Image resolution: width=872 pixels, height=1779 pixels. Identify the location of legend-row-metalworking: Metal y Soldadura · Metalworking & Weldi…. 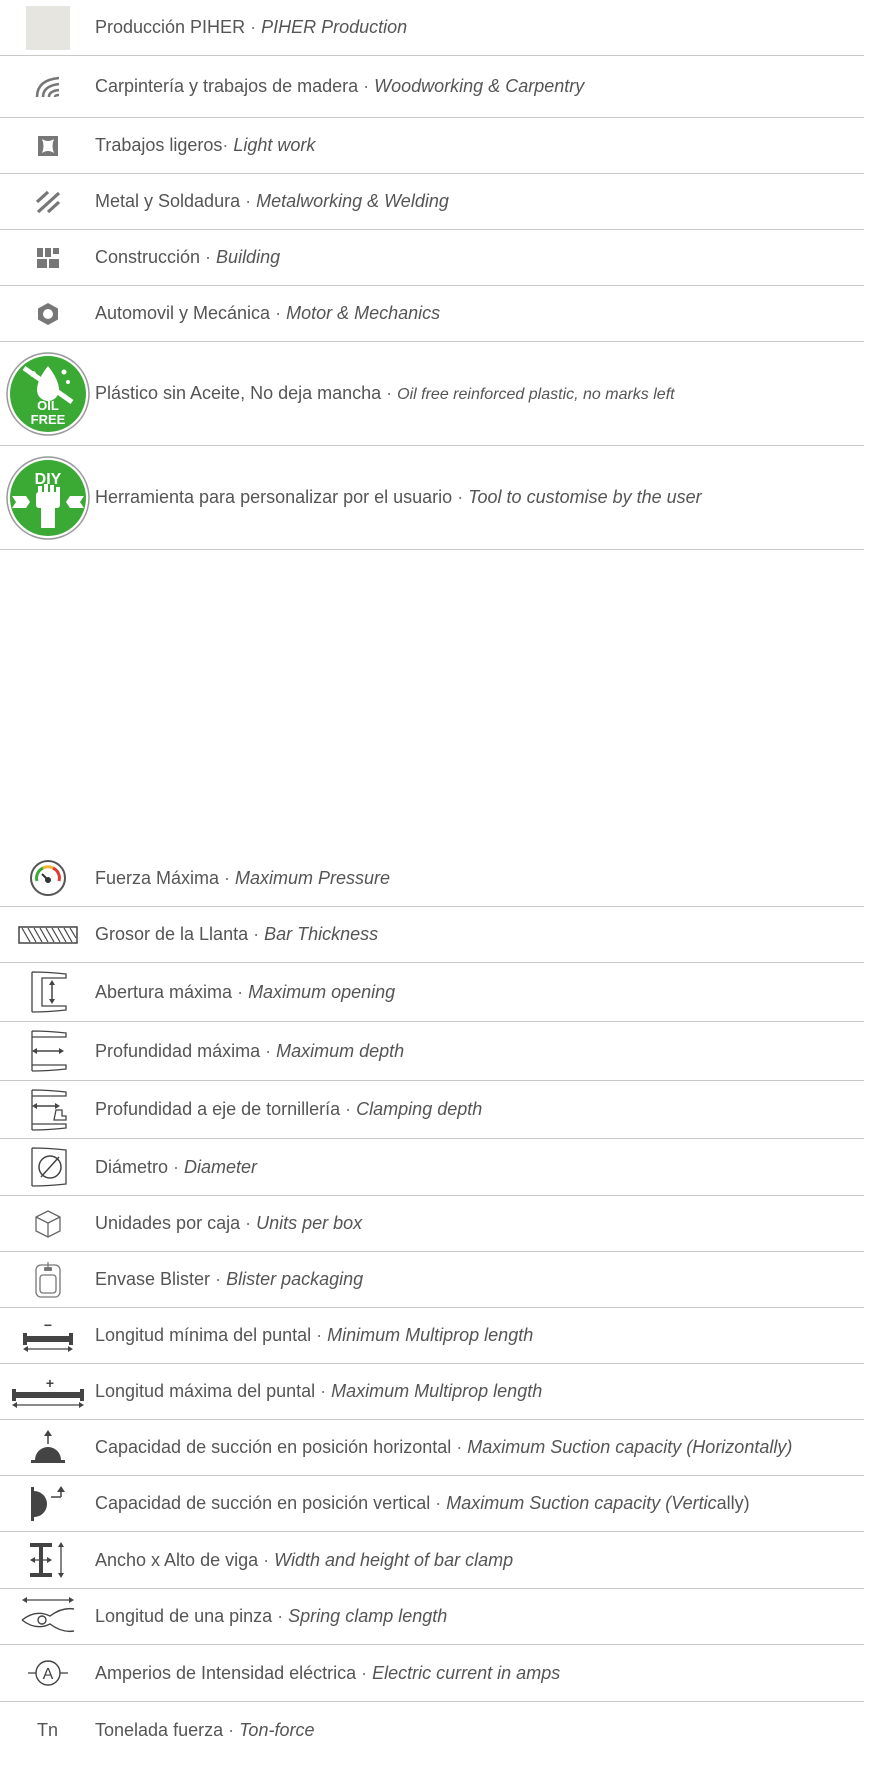
(432, 202).